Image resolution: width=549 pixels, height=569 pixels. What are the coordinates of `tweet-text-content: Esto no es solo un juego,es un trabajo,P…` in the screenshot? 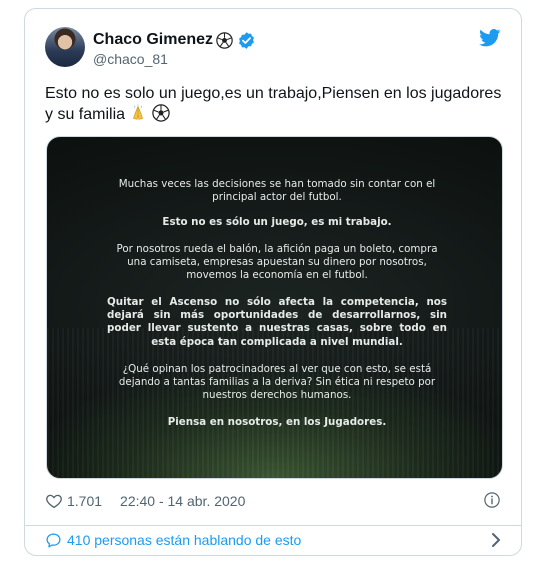 It's located at (273, 104).